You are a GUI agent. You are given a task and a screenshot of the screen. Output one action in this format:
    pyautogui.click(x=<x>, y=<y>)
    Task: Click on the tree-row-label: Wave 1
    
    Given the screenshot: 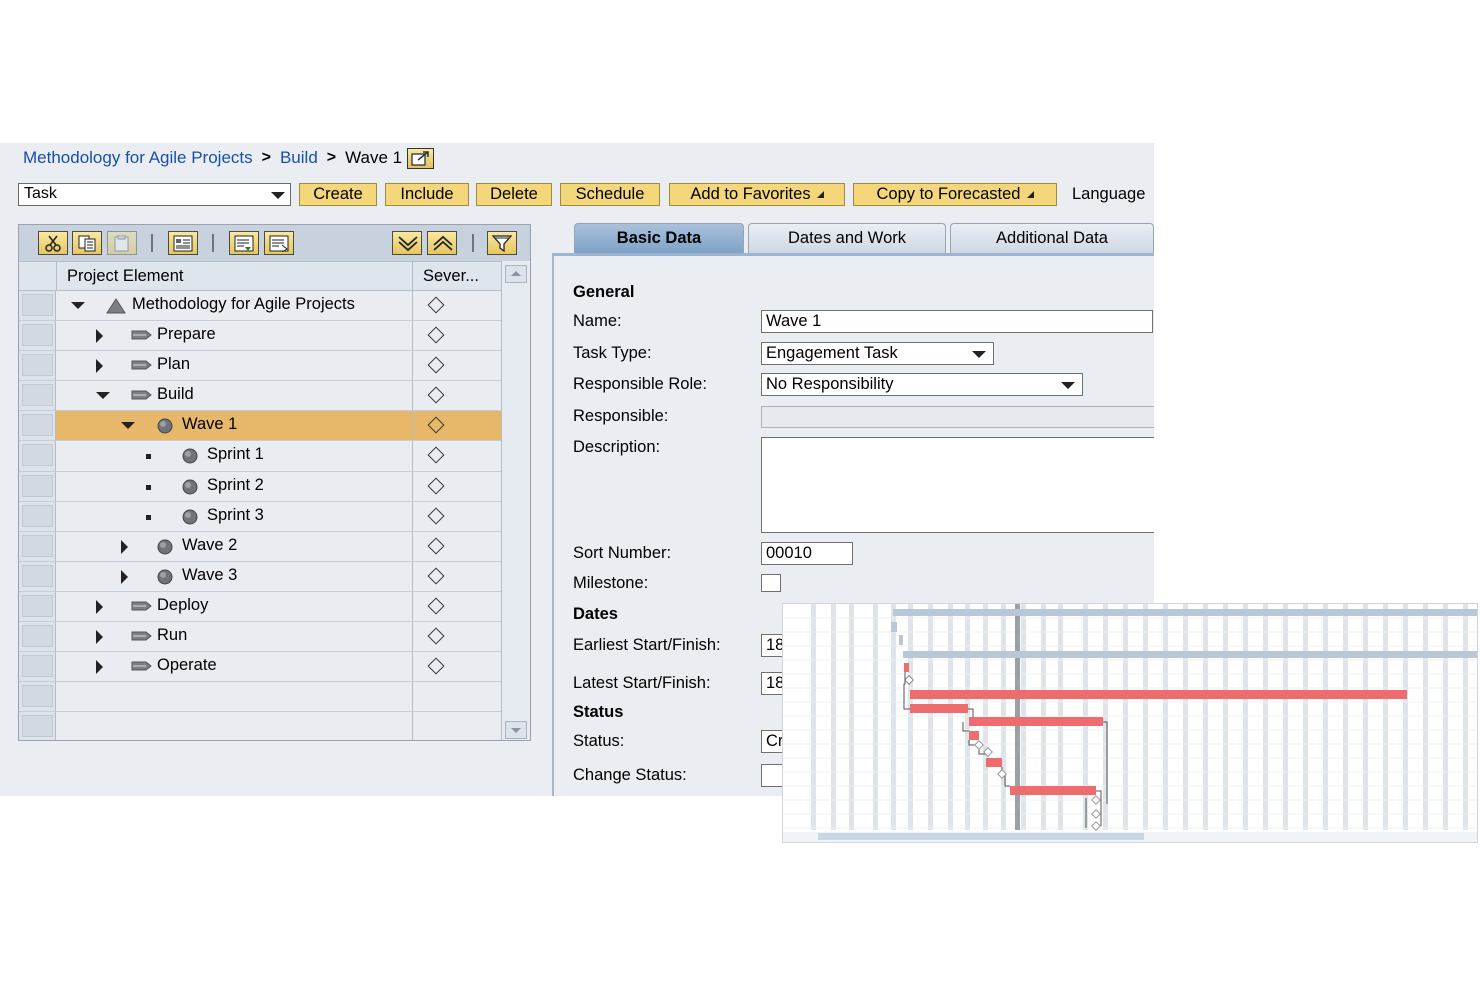 What is the action you would take?
    pyautogui.click(x=209, y=424)
    